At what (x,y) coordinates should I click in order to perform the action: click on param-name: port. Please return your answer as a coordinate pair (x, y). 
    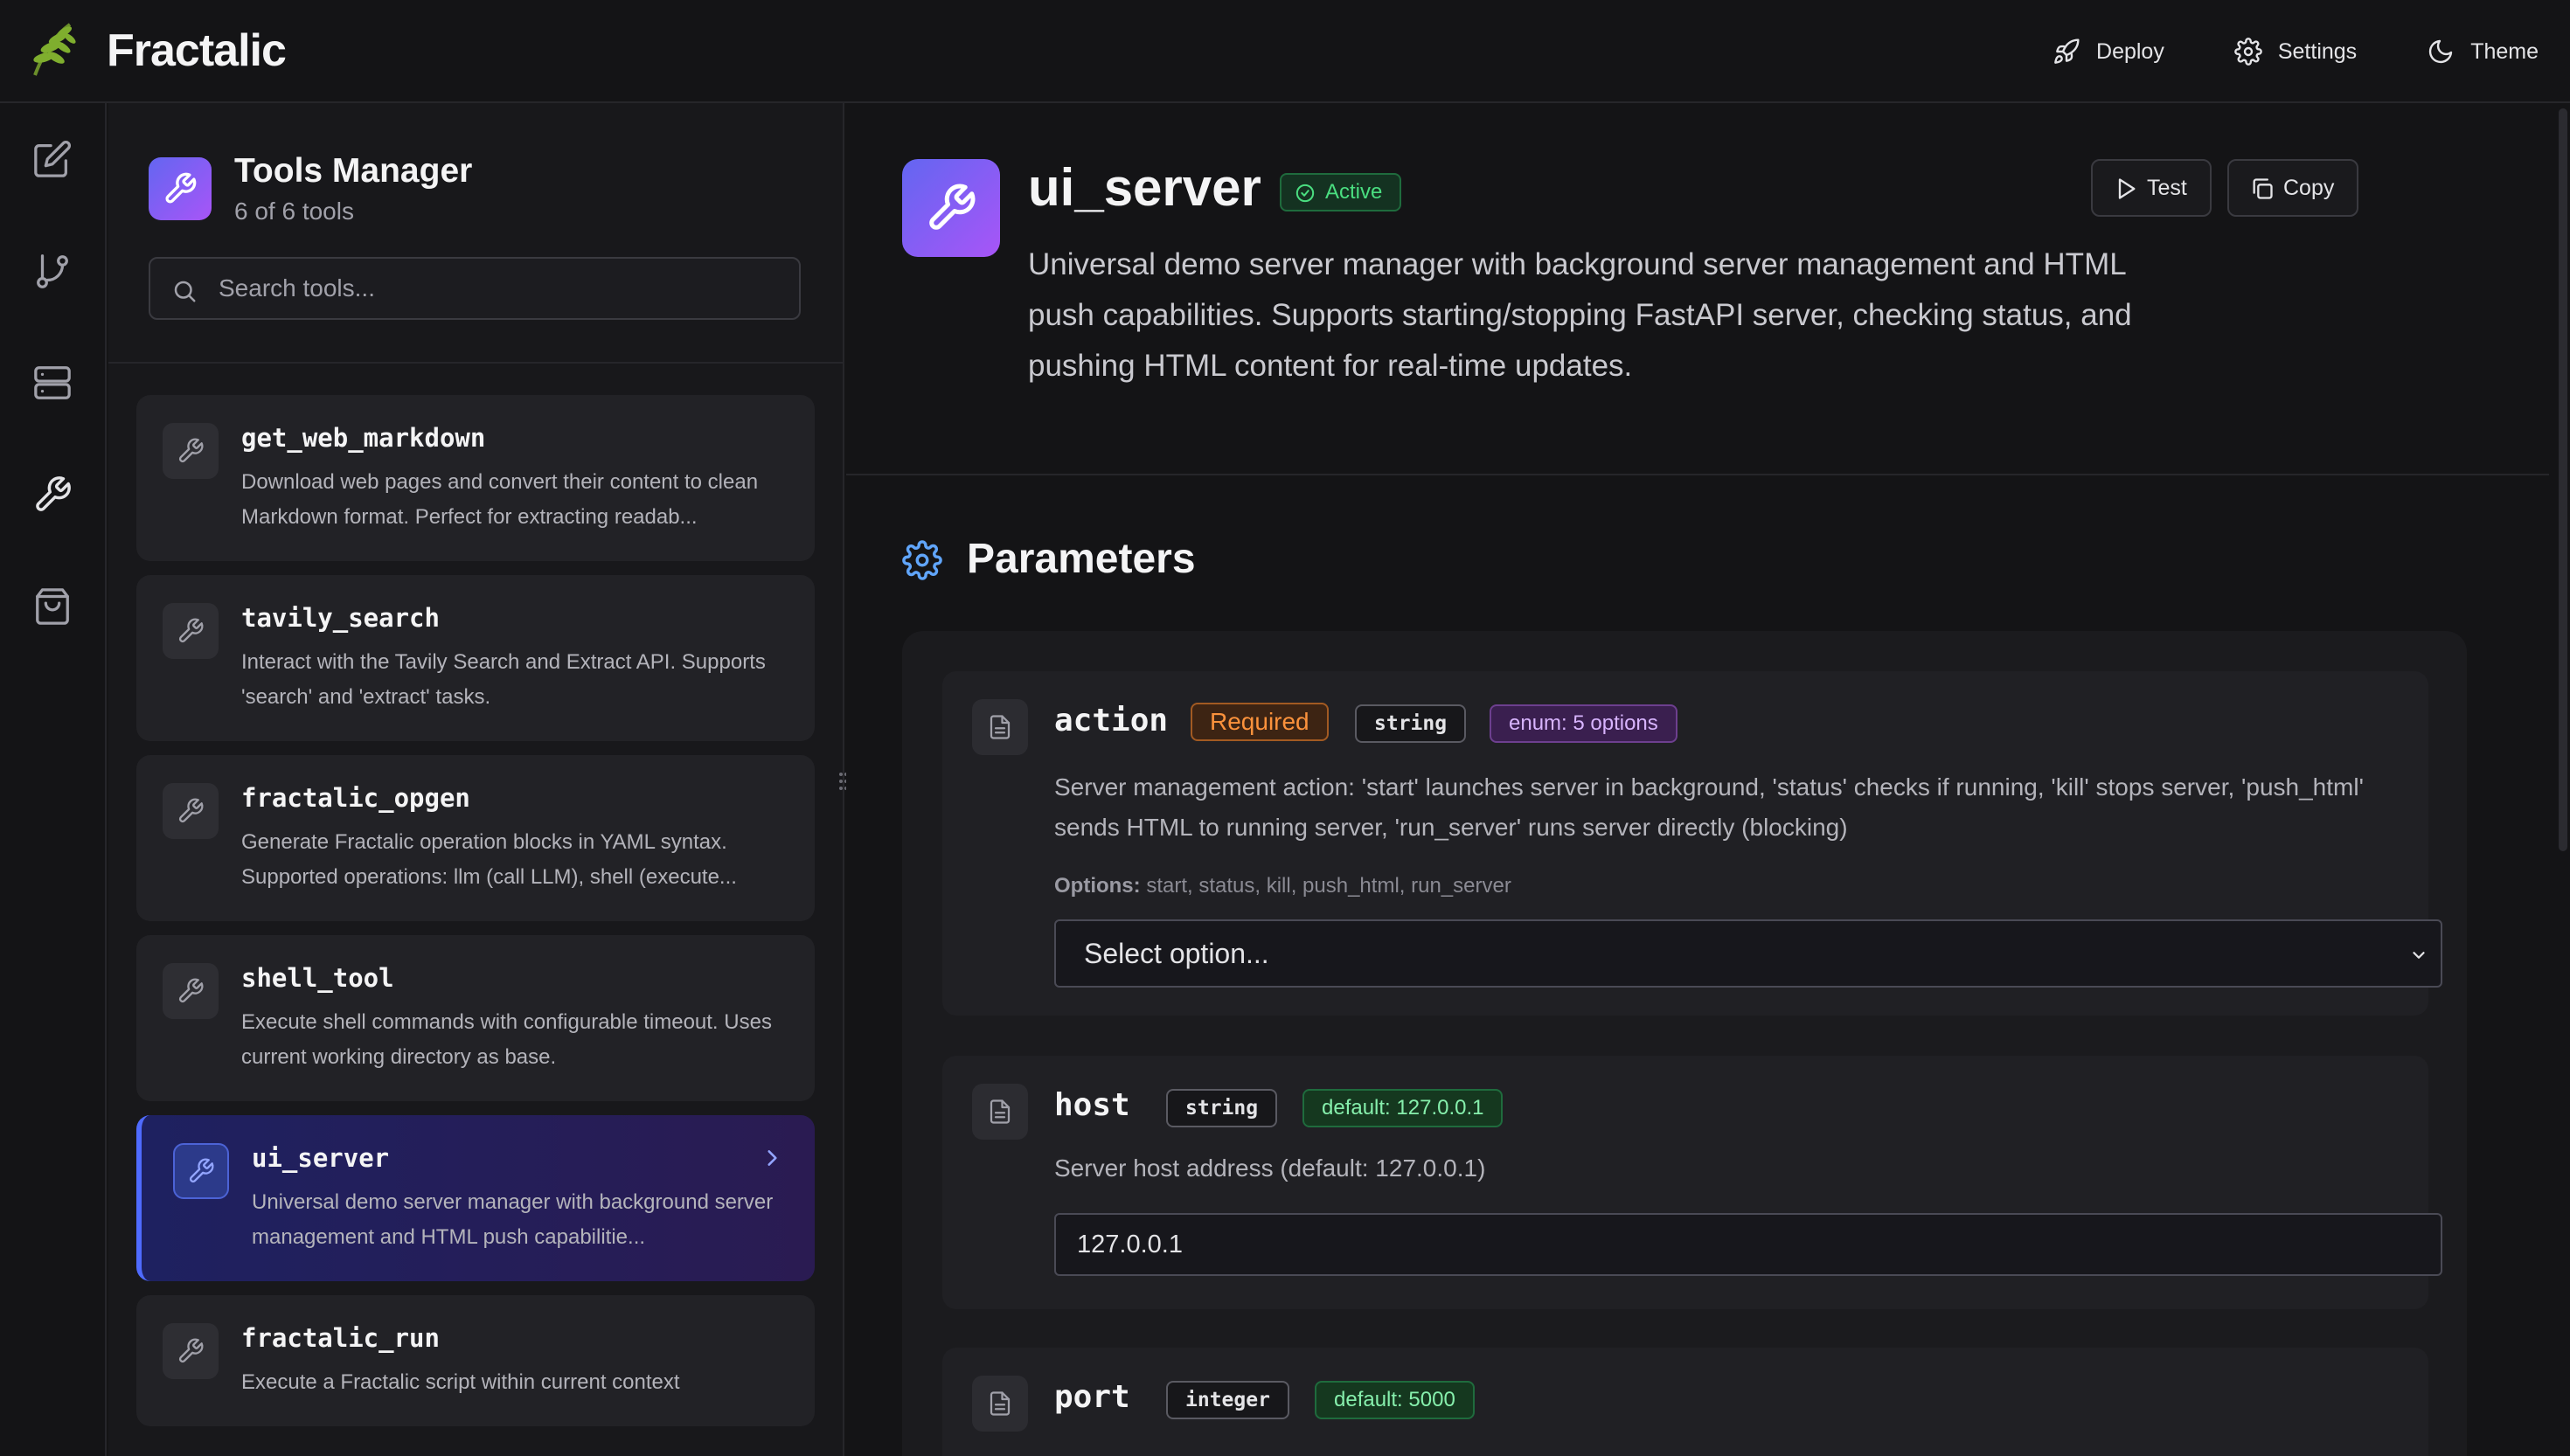
    Looking at the image, I should click on (1092, 1397).